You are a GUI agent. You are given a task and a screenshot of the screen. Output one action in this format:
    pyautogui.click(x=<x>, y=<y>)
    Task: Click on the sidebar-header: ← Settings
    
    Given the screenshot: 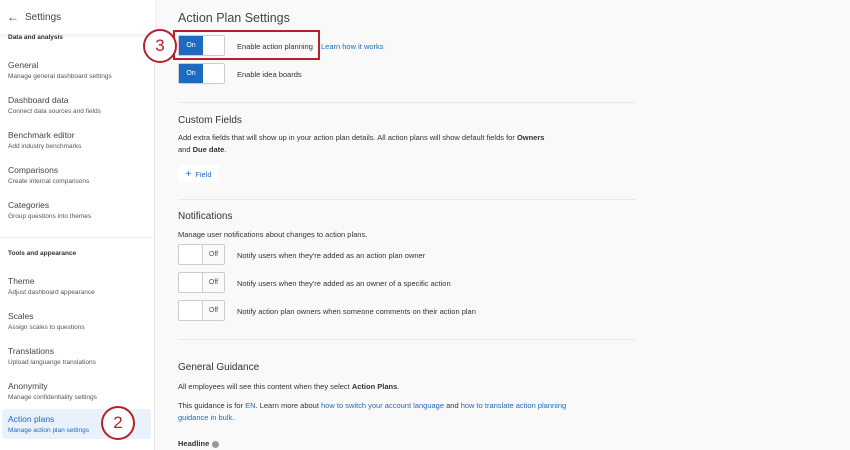 What is the action you would take?
    pyautogui.click(x=77, y=17)
    